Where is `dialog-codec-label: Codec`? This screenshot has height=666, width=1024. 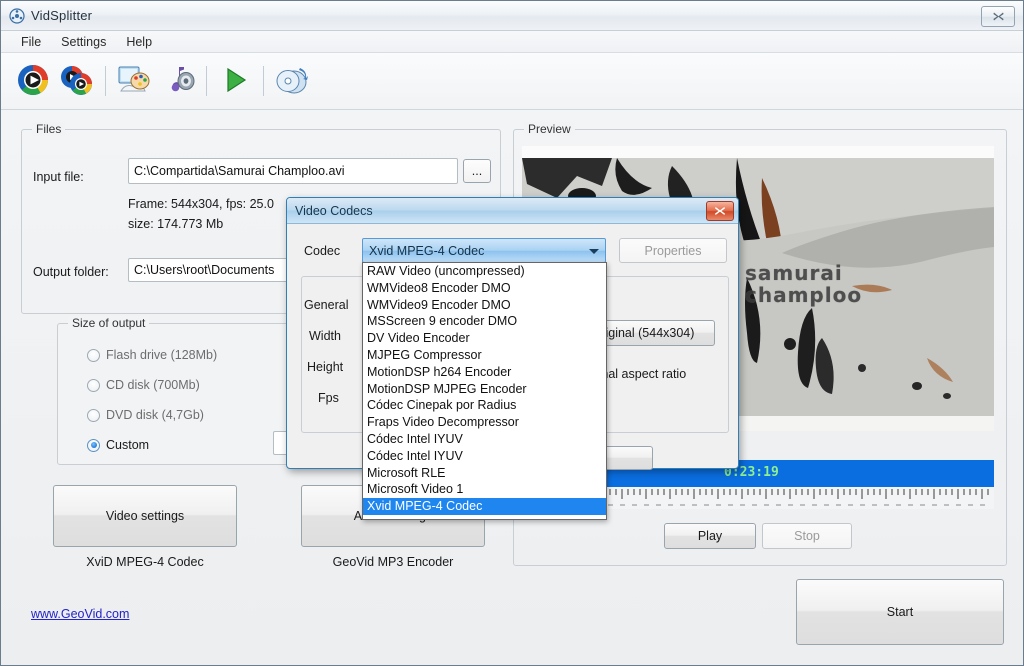
dialog-codec-label: Codec is located at coordinates (322, 251).